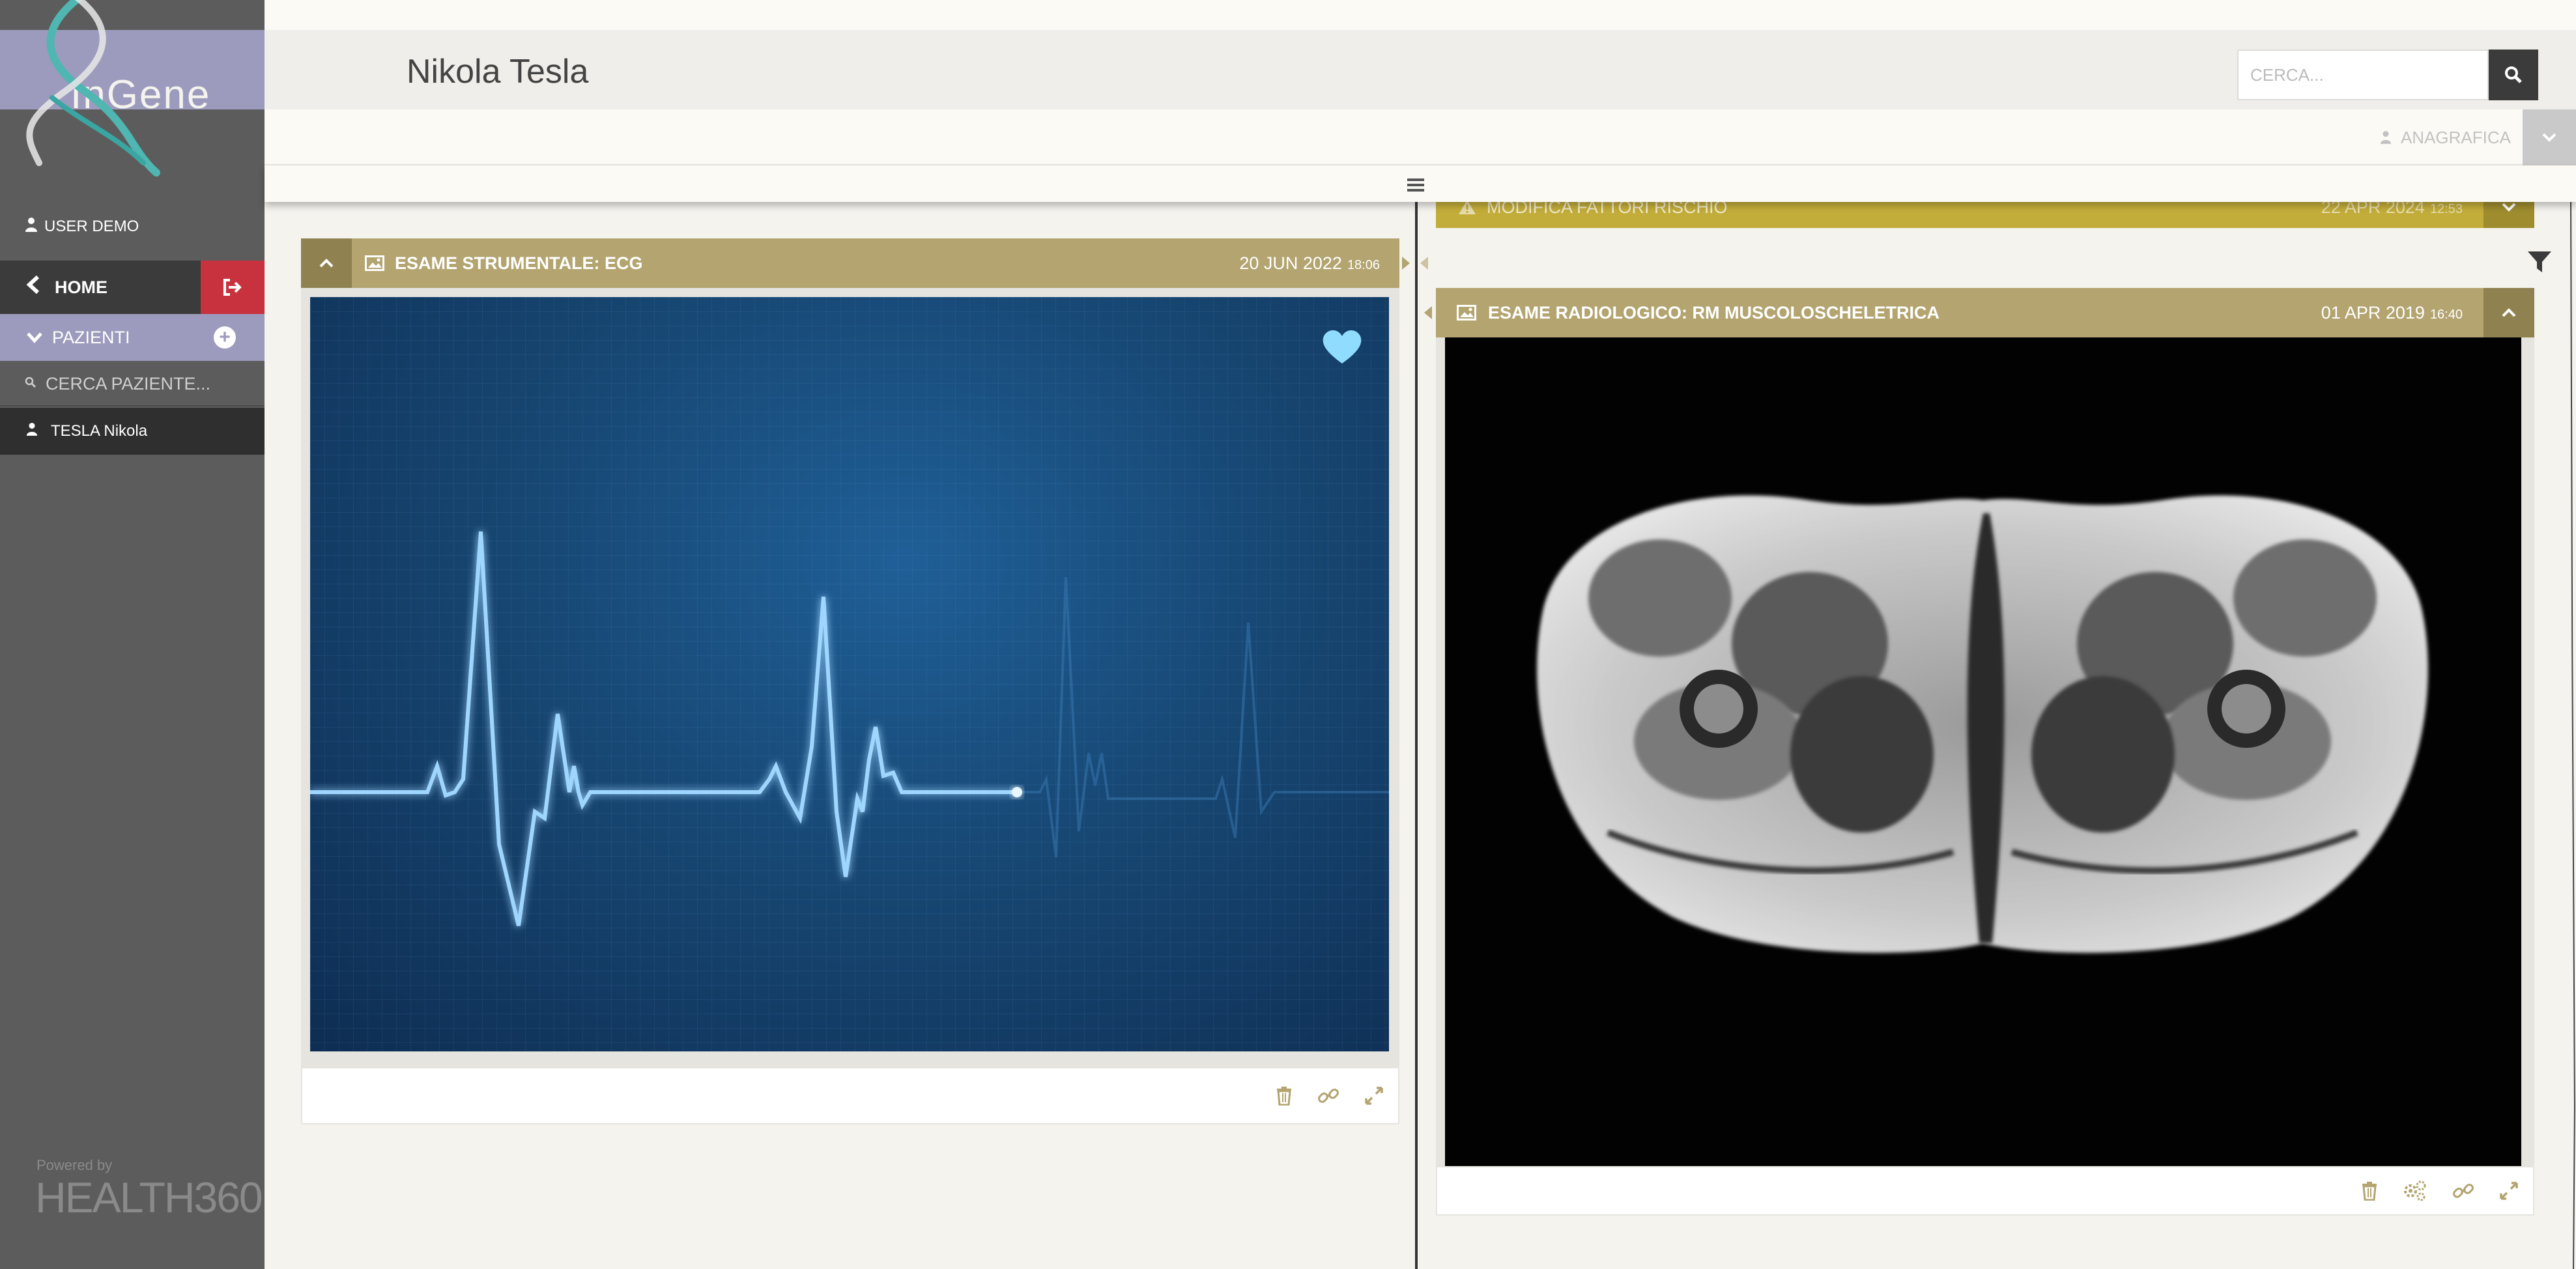 The height and width of the screenshot is (1269, 2576). What do you see at coordinates (1985, 1191) in the screenshot?
I see `rm-card-footer` at bounding box center [1985, 1191].